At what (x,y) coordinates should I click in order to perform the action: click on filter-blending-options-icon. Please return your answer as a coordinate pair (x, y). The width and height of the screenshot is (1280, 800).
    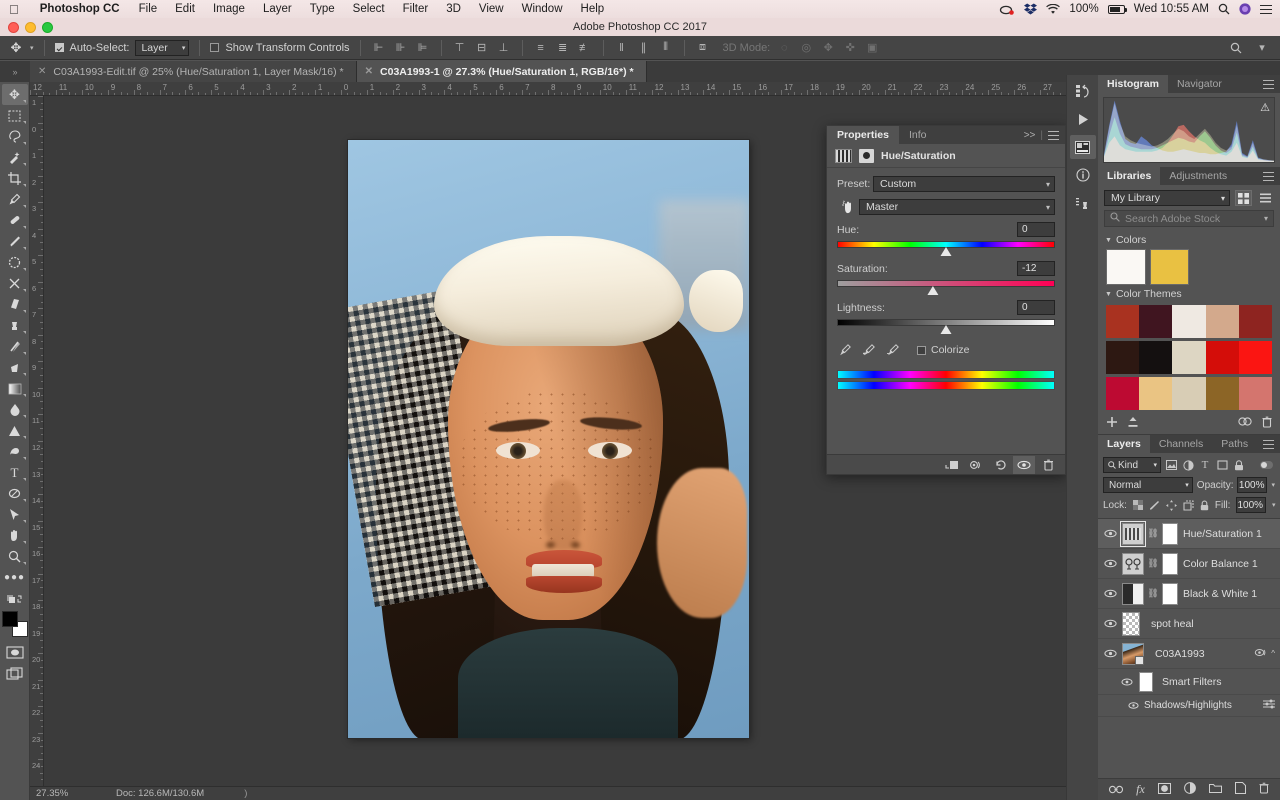
    Looking at the image, I should click on (1269, 705).